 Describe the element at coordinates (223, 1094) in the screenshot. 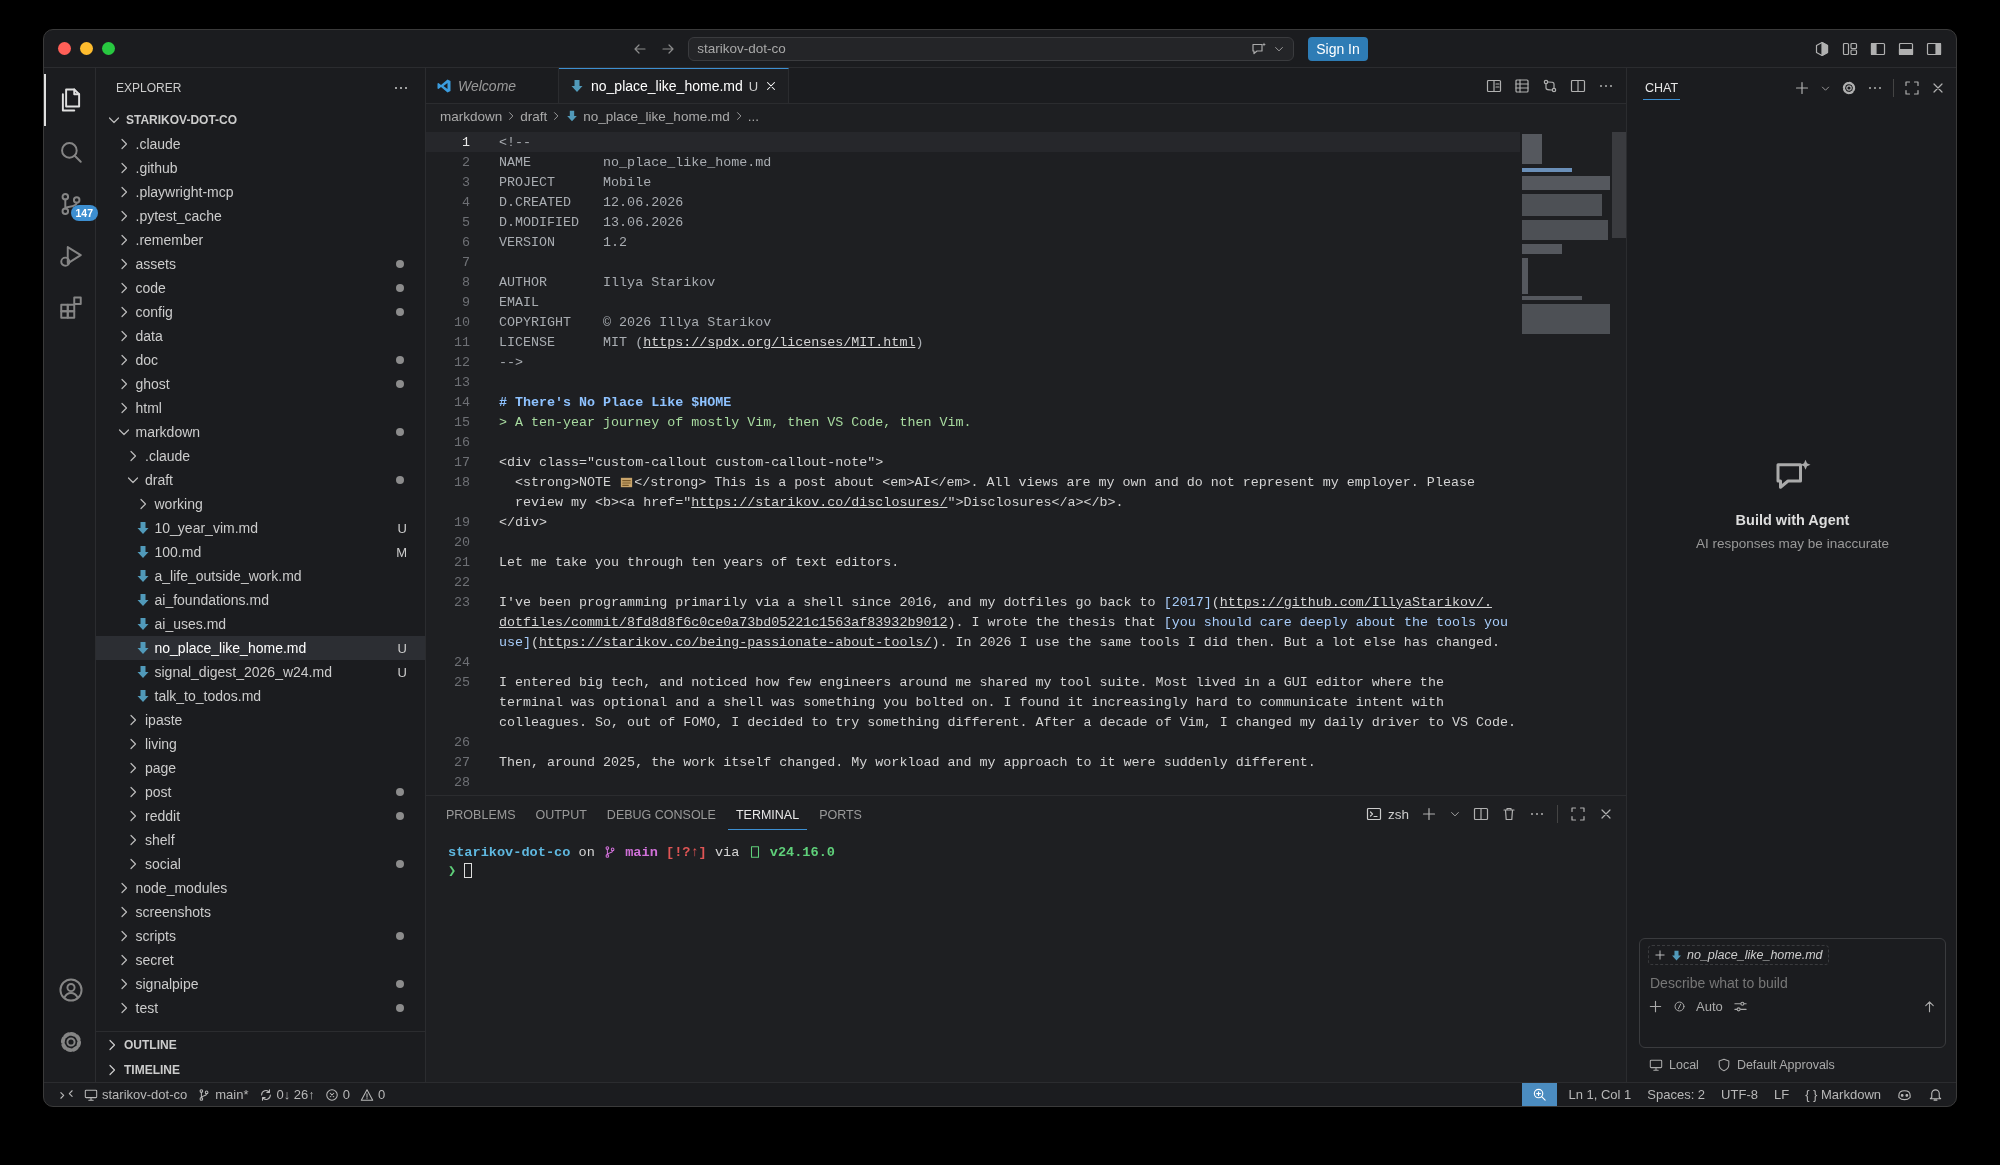

I see `status-item: main*` at that location.